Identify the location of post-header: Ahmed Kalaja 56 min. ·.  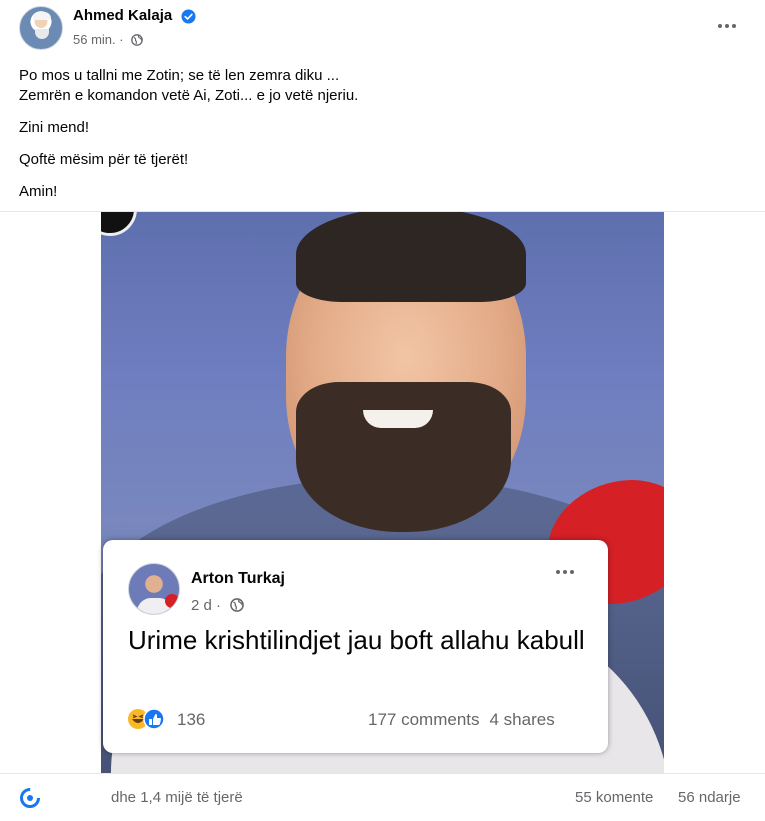
(382, 29).